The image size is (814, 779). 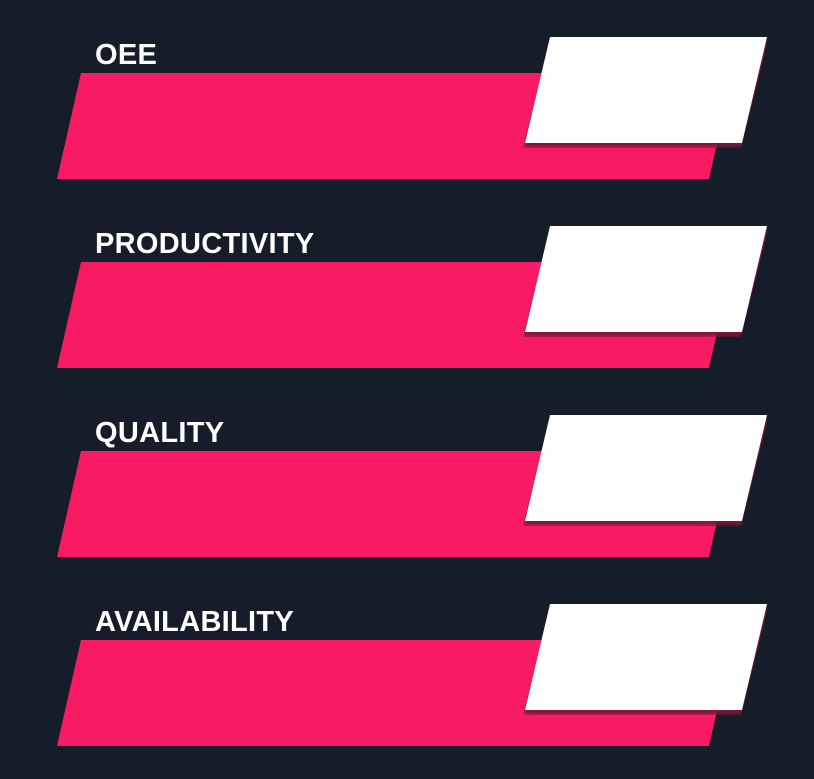 I want to click on kpi-label: AVAILABILITY, so click(x=195, y=622).